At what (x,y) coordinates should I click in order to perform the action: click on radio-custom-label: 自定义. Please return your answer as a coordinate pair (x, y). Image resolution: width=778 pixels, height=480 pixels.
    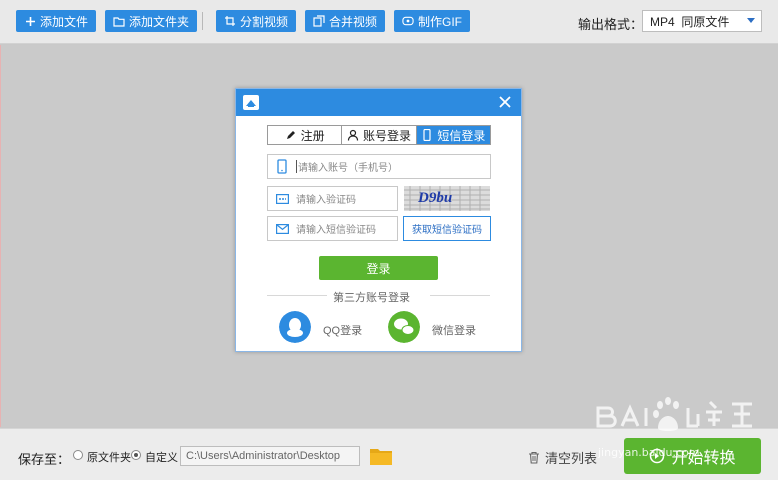
    Looking at the image, I should click on (161, 457).